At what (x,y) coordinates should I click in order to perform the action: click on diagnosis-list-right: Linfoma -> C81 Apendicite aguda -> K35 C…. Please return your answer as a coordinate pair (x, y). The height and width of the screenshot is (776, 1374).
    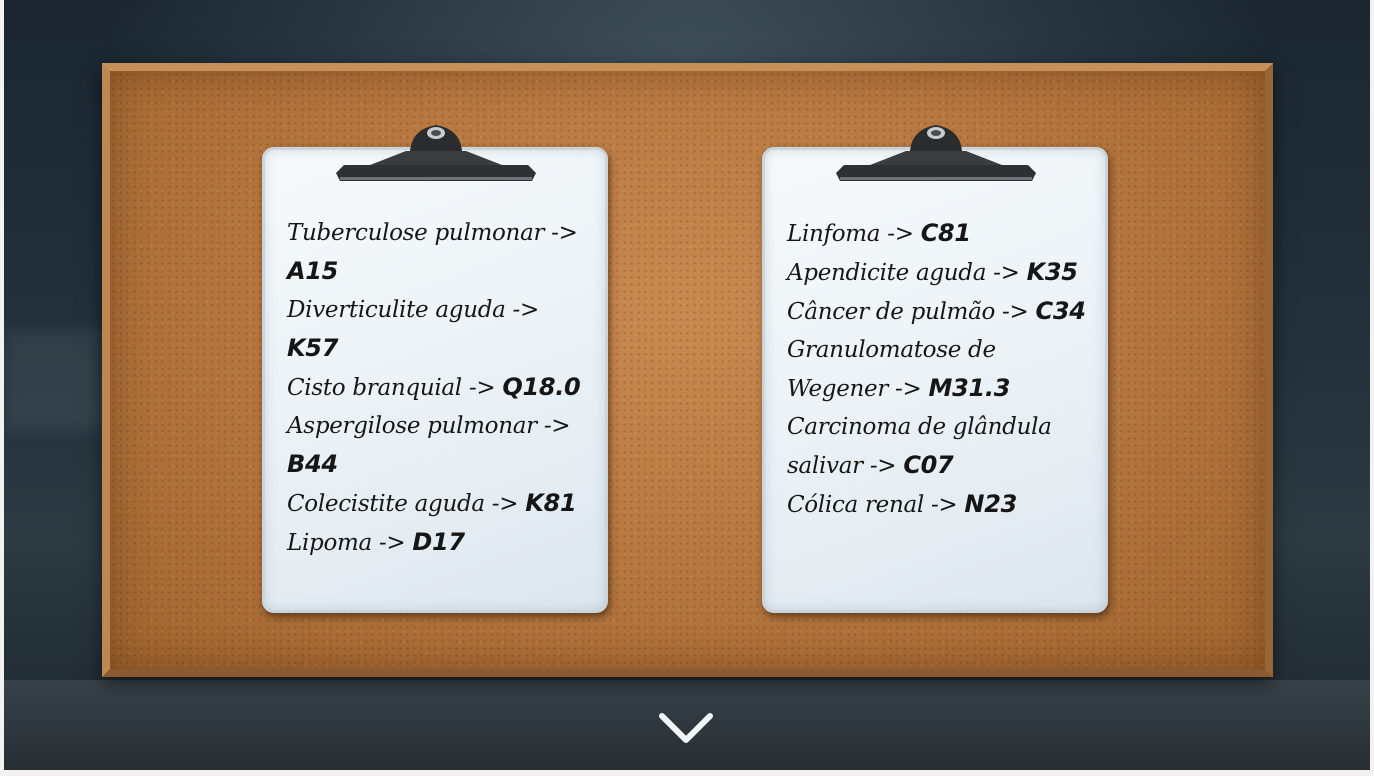
    Looking at the image, I should click on (940, 369).